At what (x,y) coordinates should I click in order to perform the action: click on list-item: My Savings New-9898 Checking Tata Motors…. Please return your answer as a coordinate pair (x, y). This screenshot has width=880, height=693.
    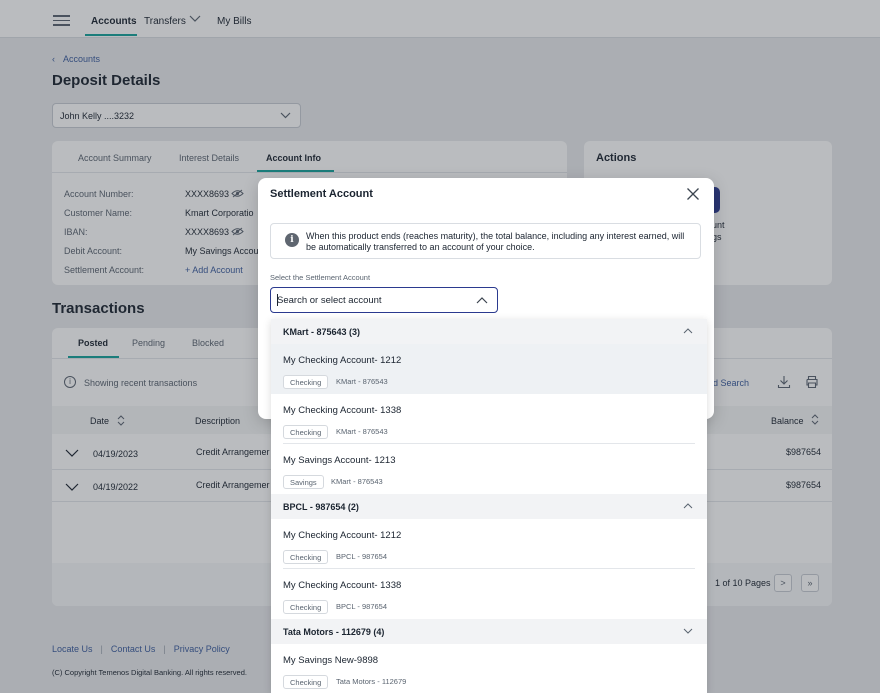
    Looking at the image, I should click on (489, 668).